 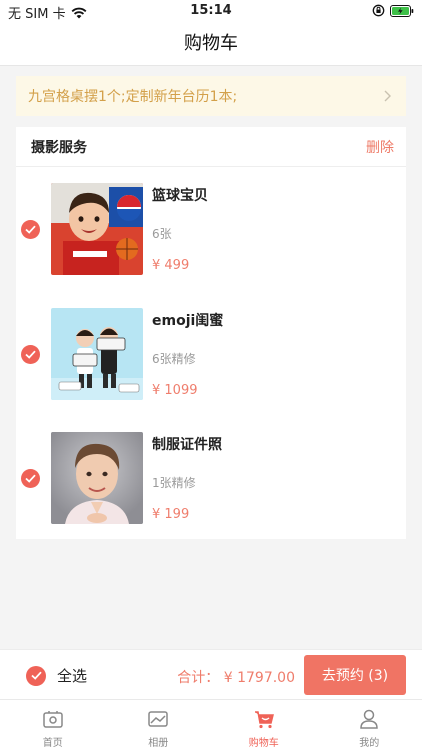 I want to click on total-value: ¥ 1797.00, so click(x=259, y=678).